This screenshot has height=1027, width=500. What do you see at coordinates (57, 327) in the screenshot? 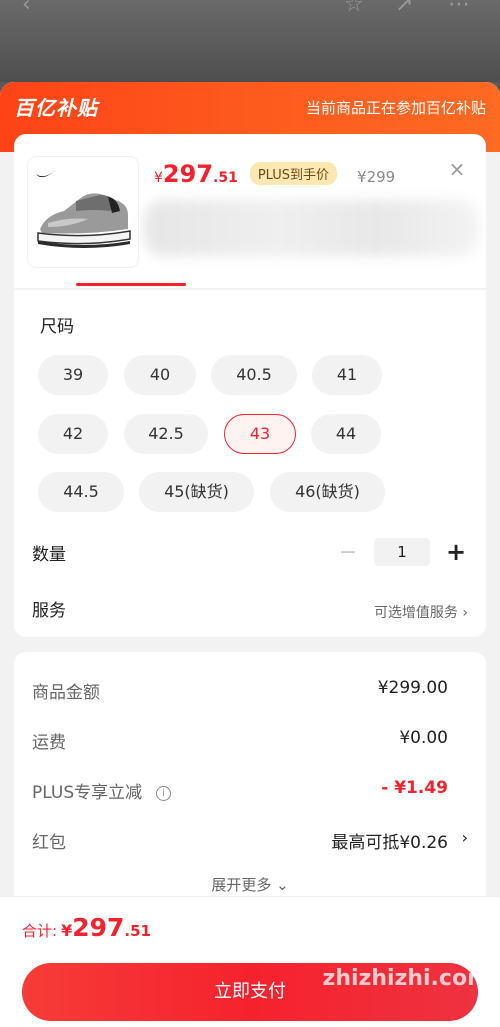
I see `size-title: 尺码` at bounding box center [57, 327].